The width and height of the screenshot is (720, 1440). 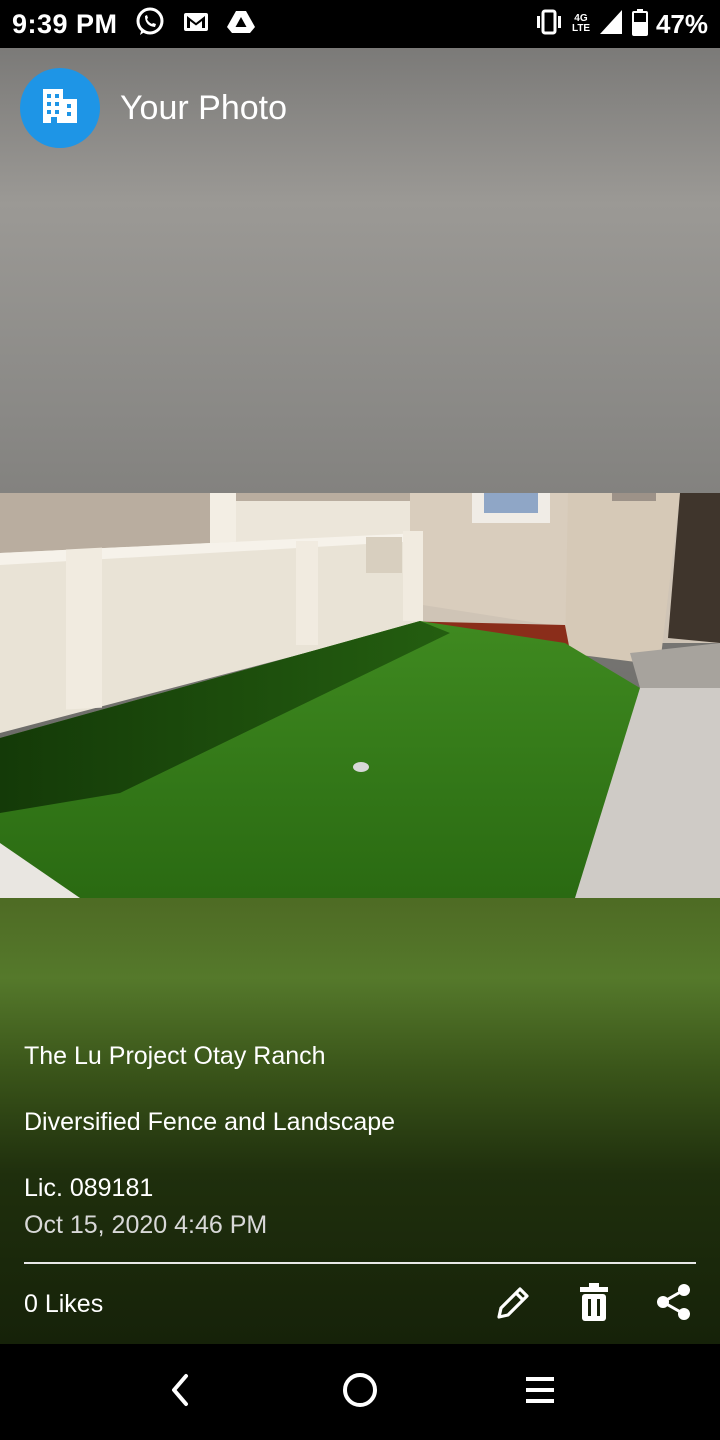 What do you see at coordinates (639, 24) in the screenshot?
I see `battery-icon` at bounding box center [639, 24].